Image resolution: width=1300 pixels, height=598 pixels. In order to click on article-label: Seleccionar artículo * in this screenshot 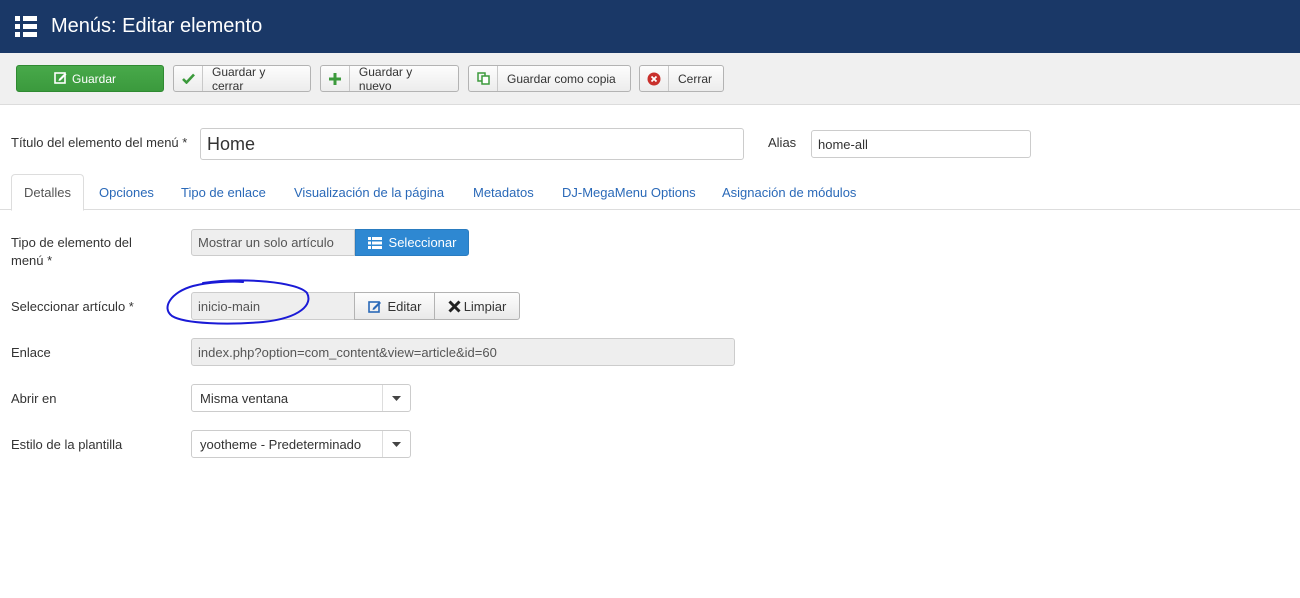, I will do `click(72, 306)`.